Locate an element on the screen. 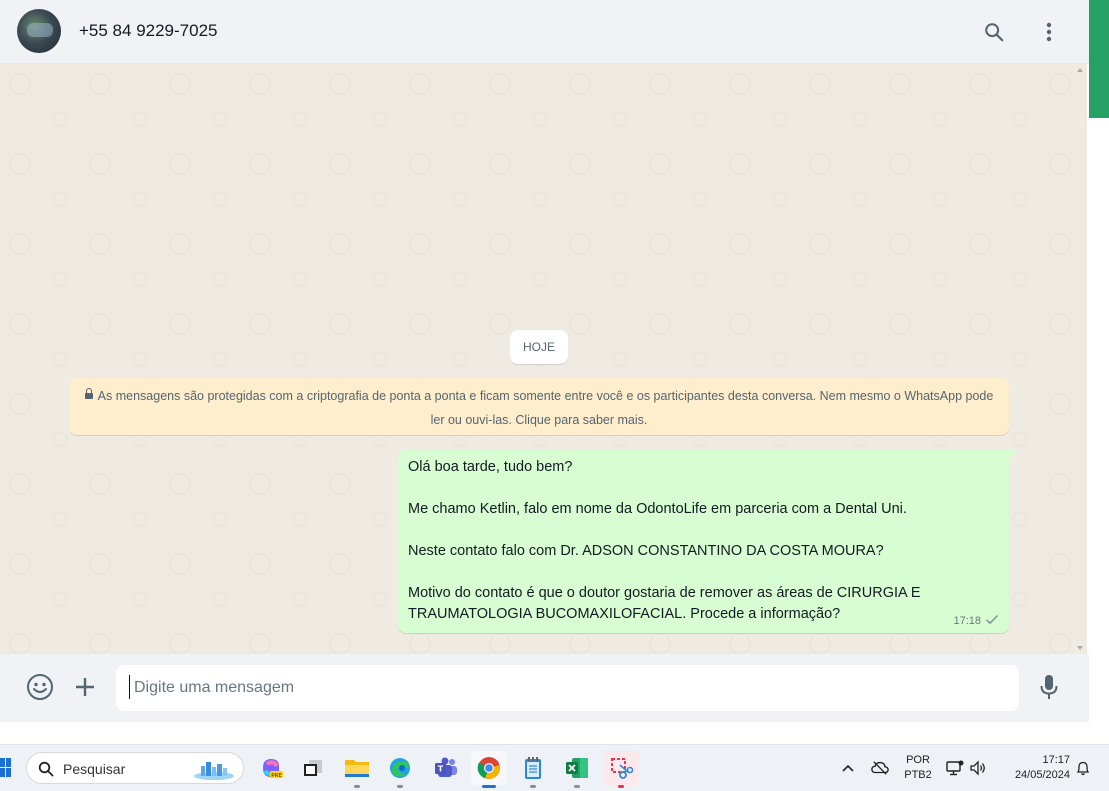 Image resolution: width=1109 pixels, height=791 pixels. date-separator: HOJE is located at coordinates (539, 347).